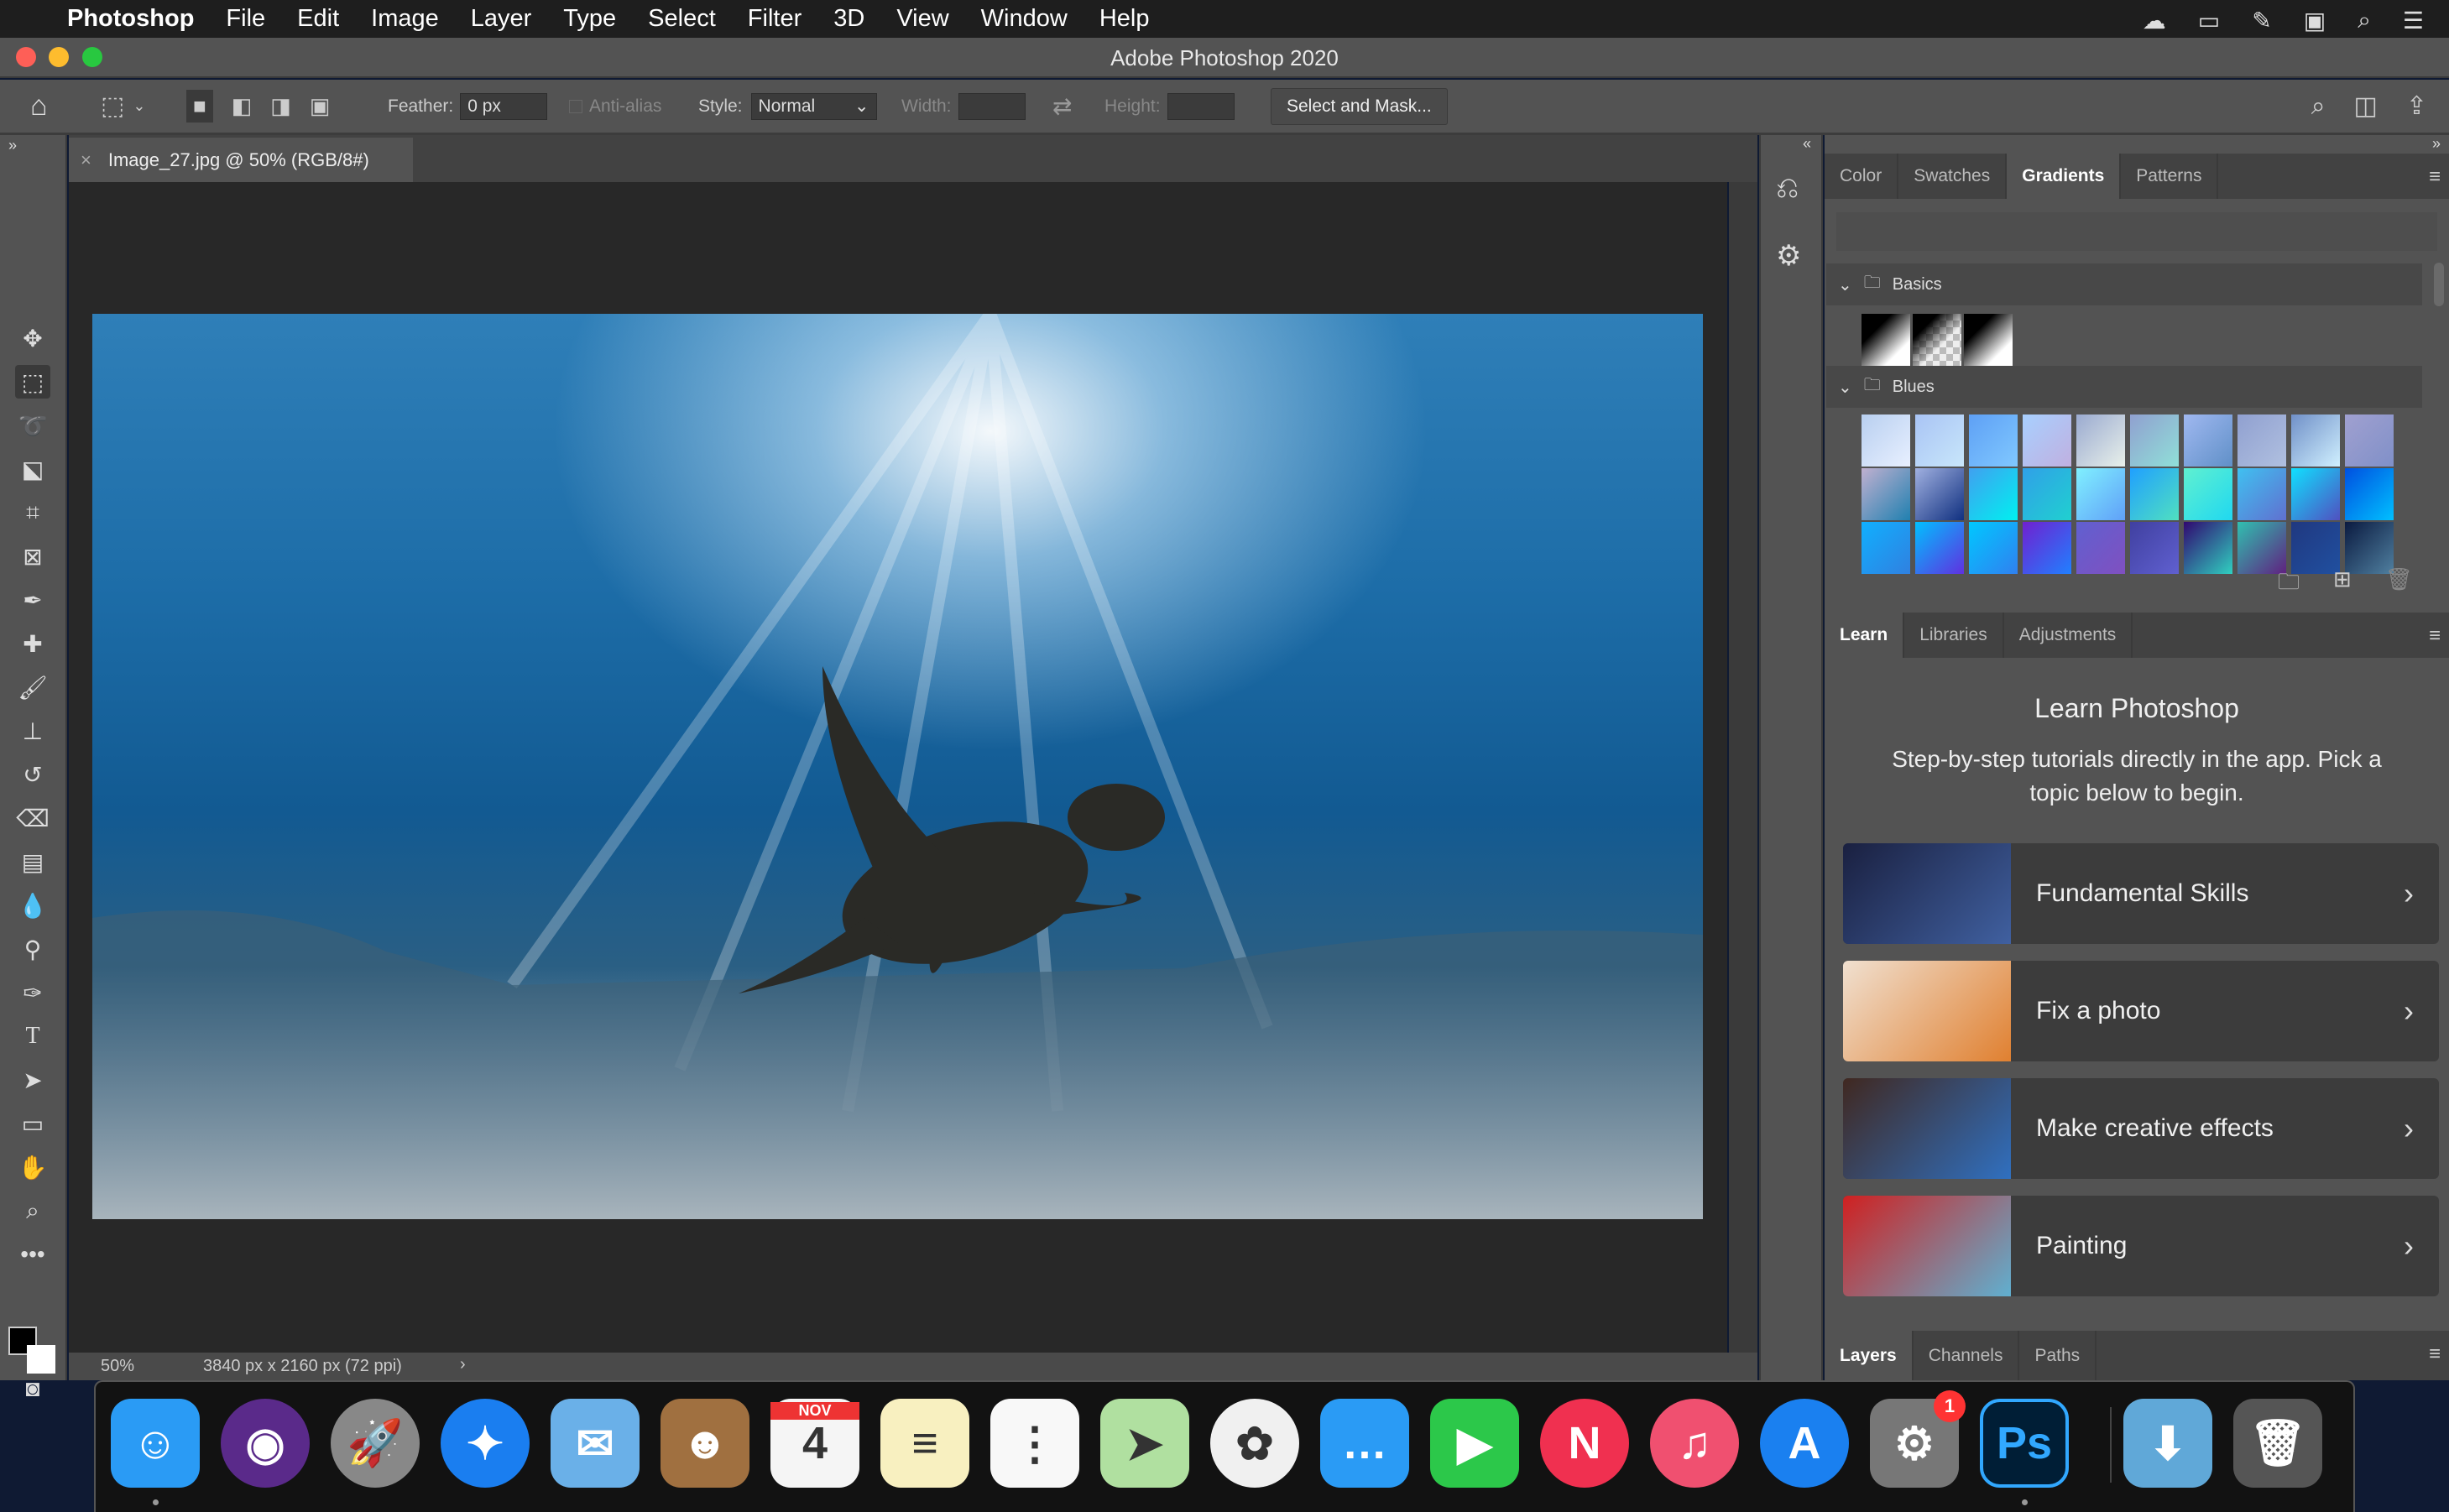  What do you see at coordinates (589, 19) in the screenshot?
I see `menu-type: Type` at bounding box center [589, 19].